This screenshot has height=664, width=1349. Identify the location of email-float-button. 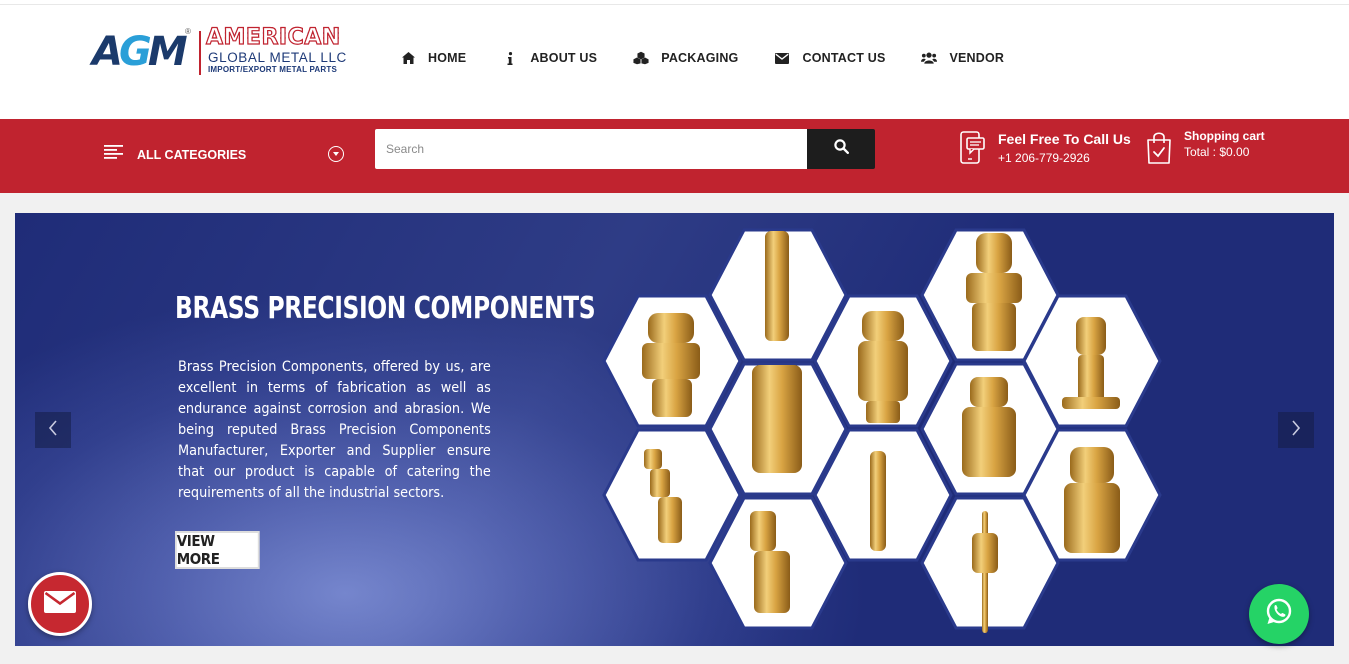
(60, 604).